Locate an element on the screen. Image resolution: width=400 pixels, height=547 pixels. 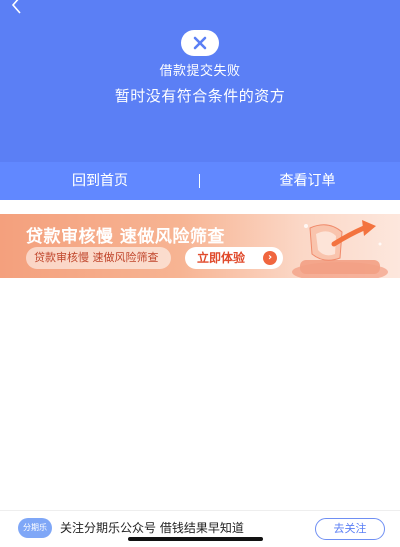
close-icon is located at coordinates (200, 43).